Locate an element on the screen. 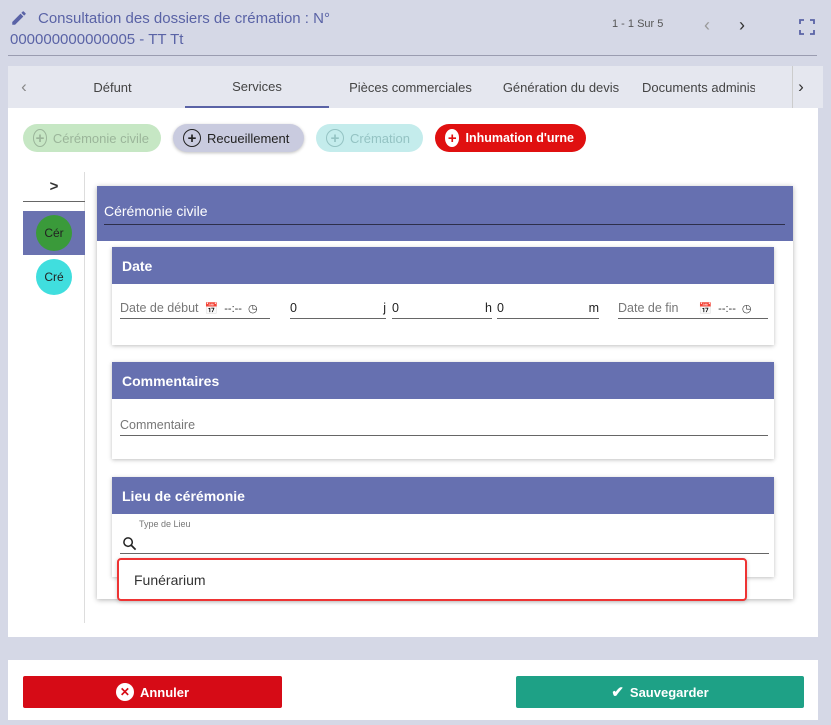 The image size is (831, 725). chip-label: Inhumation d'urne is located at coordinates (519, 138).